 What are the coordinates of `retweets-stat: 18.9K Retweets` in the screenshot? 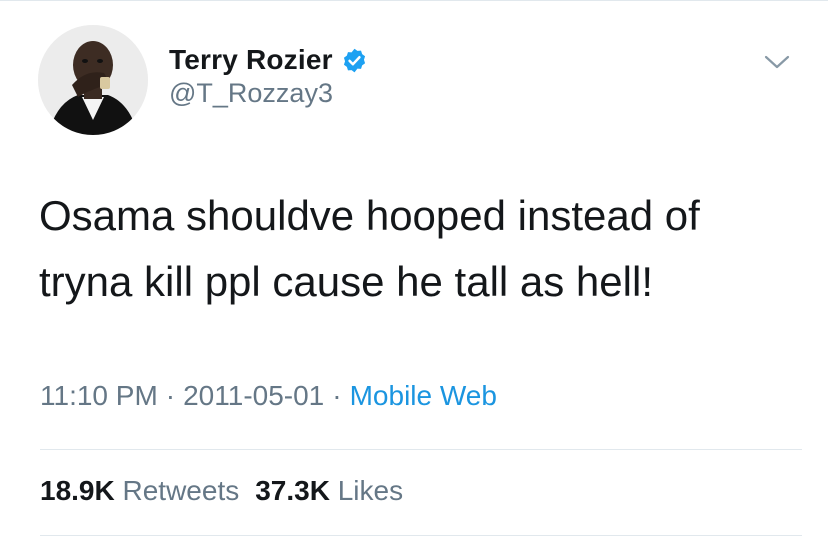 It's located at (139, 490).